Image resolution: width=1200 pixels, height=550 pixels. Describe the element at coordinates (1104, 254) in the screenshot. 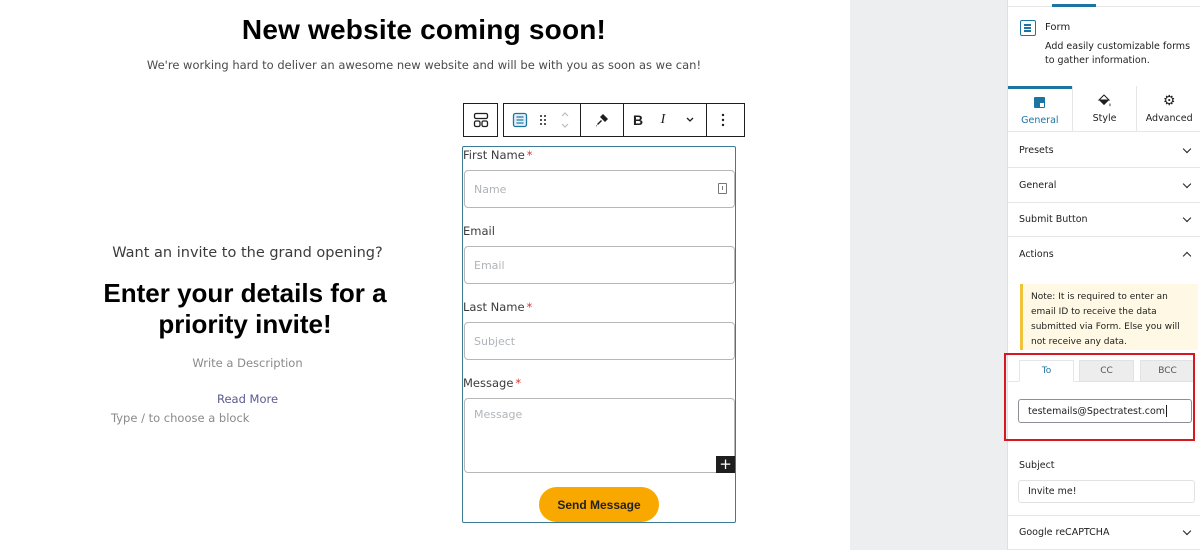

I see `panel-actions: Actions` at that location.